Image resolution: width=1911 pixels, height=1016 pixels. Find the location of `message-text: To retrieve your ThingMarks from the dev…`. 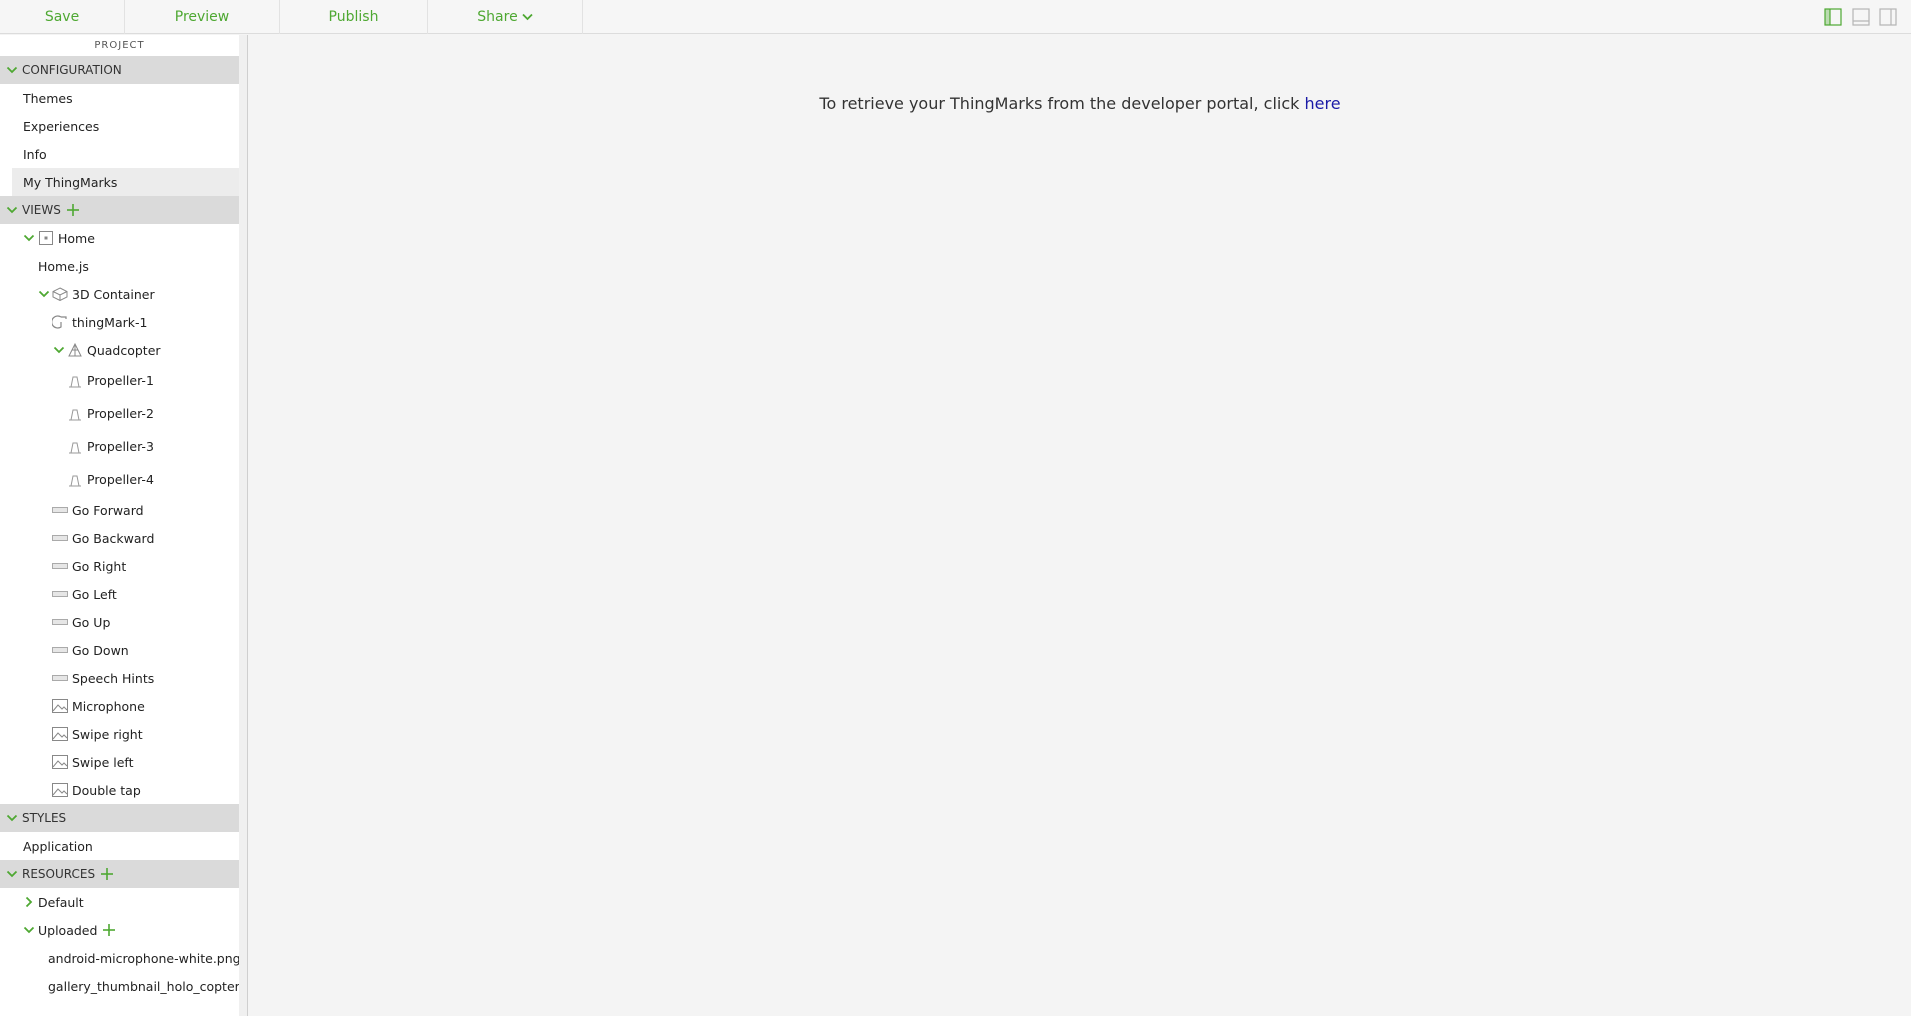

message-text: To retrieve your ThingMarks from the dev… is located at coordinates (1059, 103).